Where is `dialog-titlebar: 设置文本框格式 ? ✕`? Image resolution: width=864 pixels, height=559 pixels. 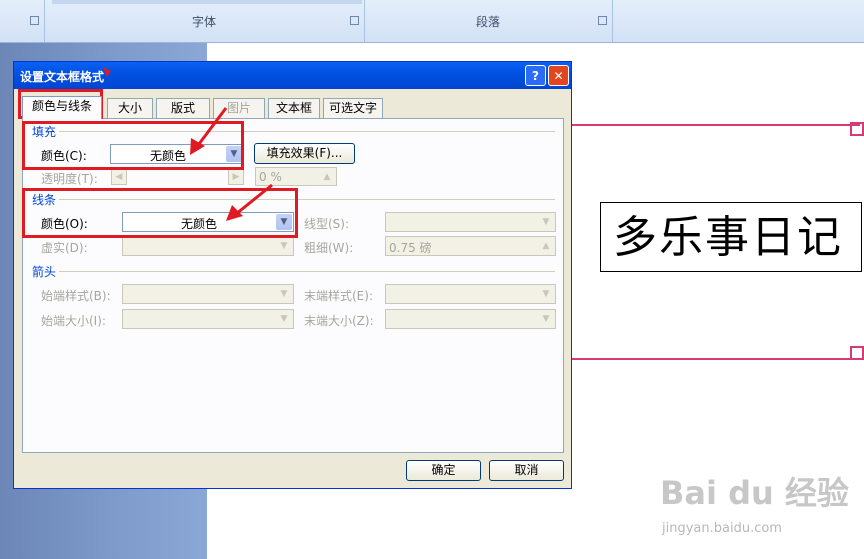
dialog-titlebar: 设置文本框格式 ? ✕ is located at coordinates (292, 75).